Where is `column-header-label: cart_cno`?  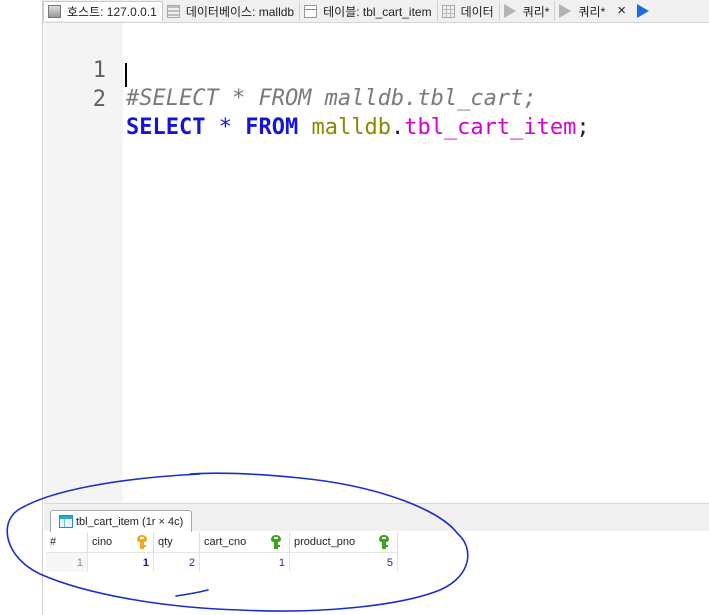
column-header-label: cart_cno is located at coordinates (225, 542).